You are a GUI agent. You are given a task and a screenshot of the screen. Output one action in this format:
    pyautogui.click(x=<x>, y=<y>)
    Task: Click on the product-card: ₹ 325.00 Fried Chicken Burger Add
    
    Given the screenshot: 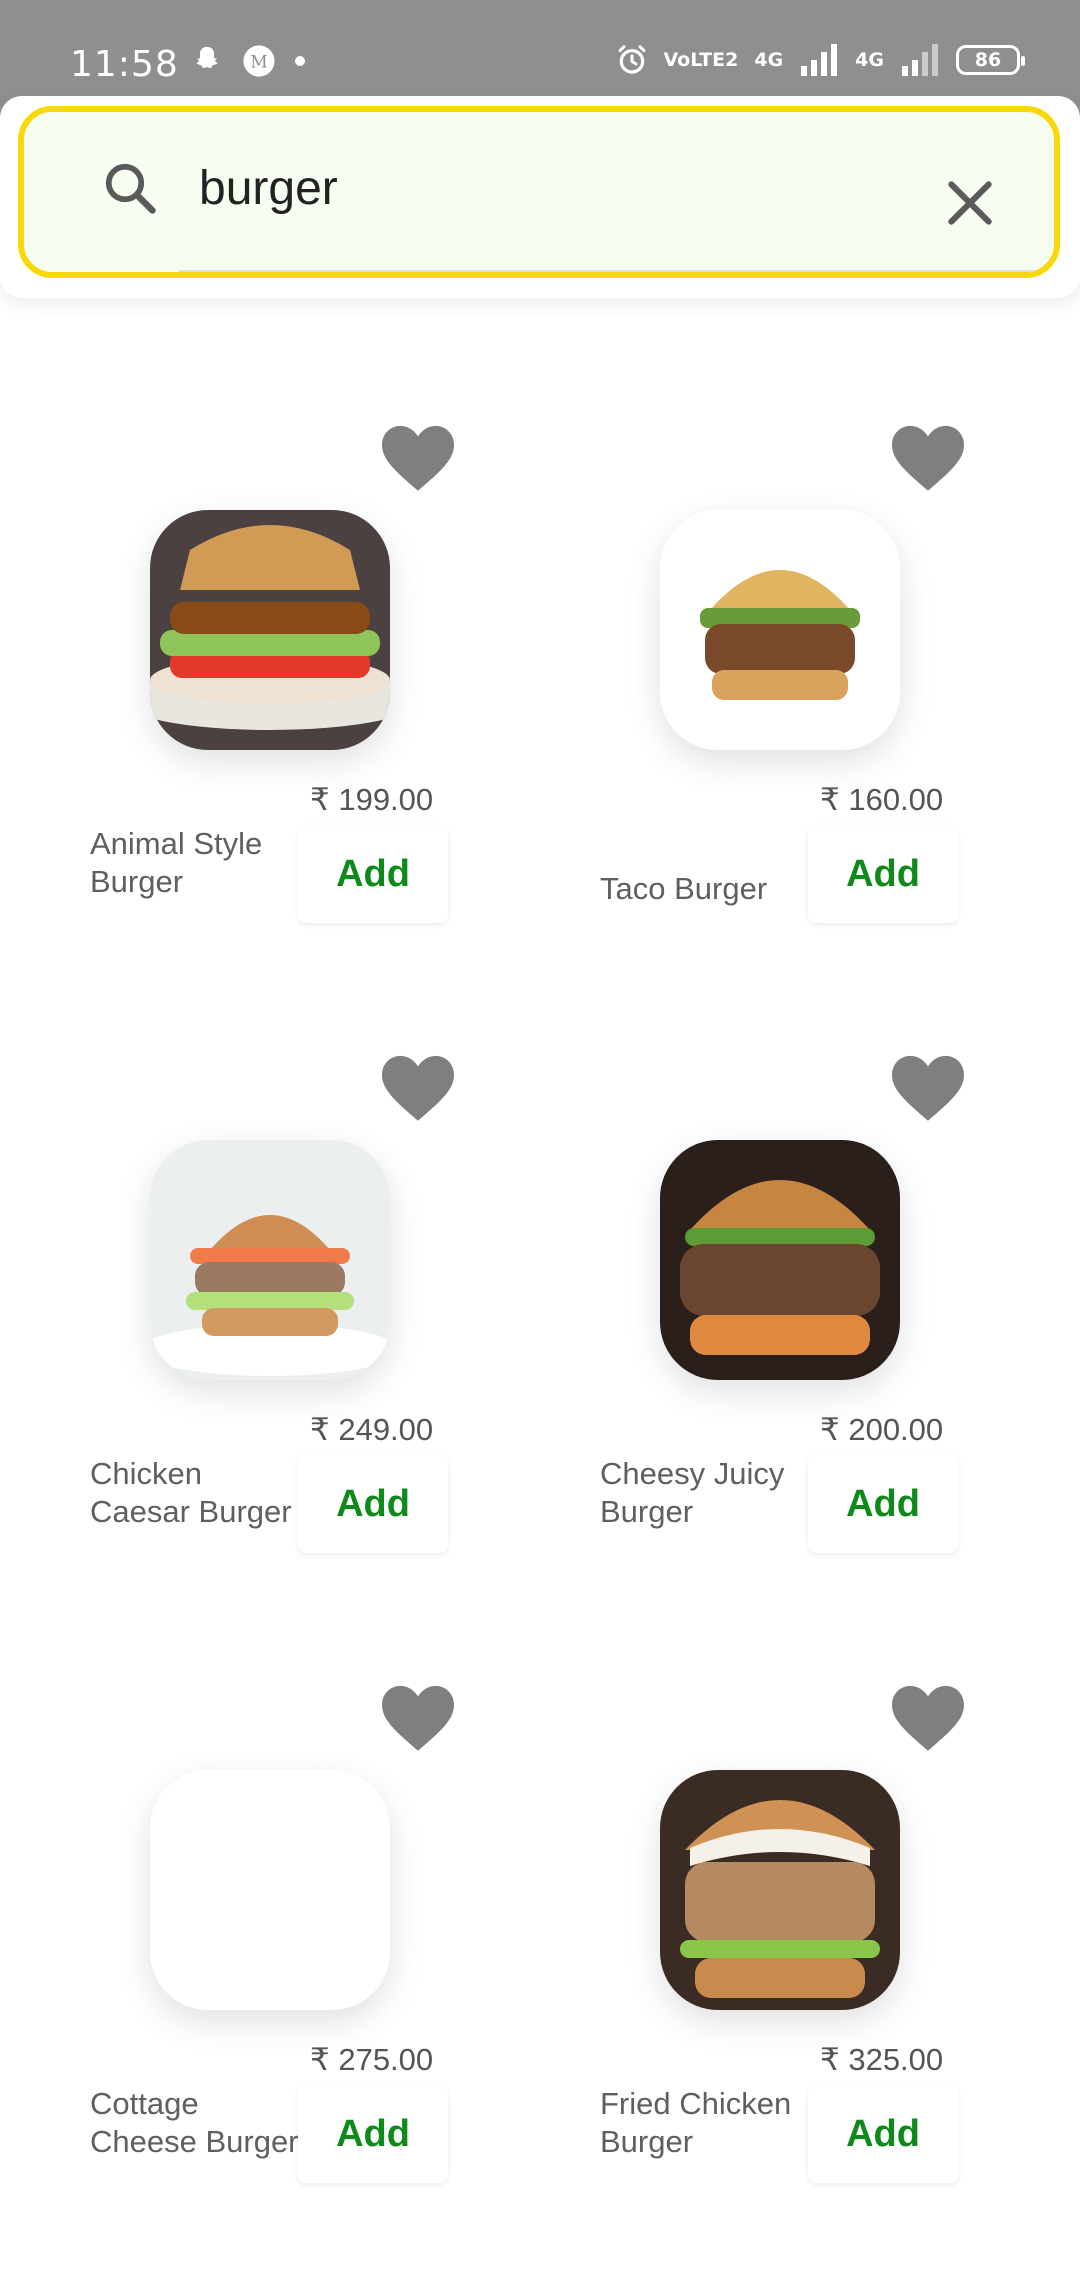 What is the action you would take?
    pyautogui.click(x=775, y=1940)
    